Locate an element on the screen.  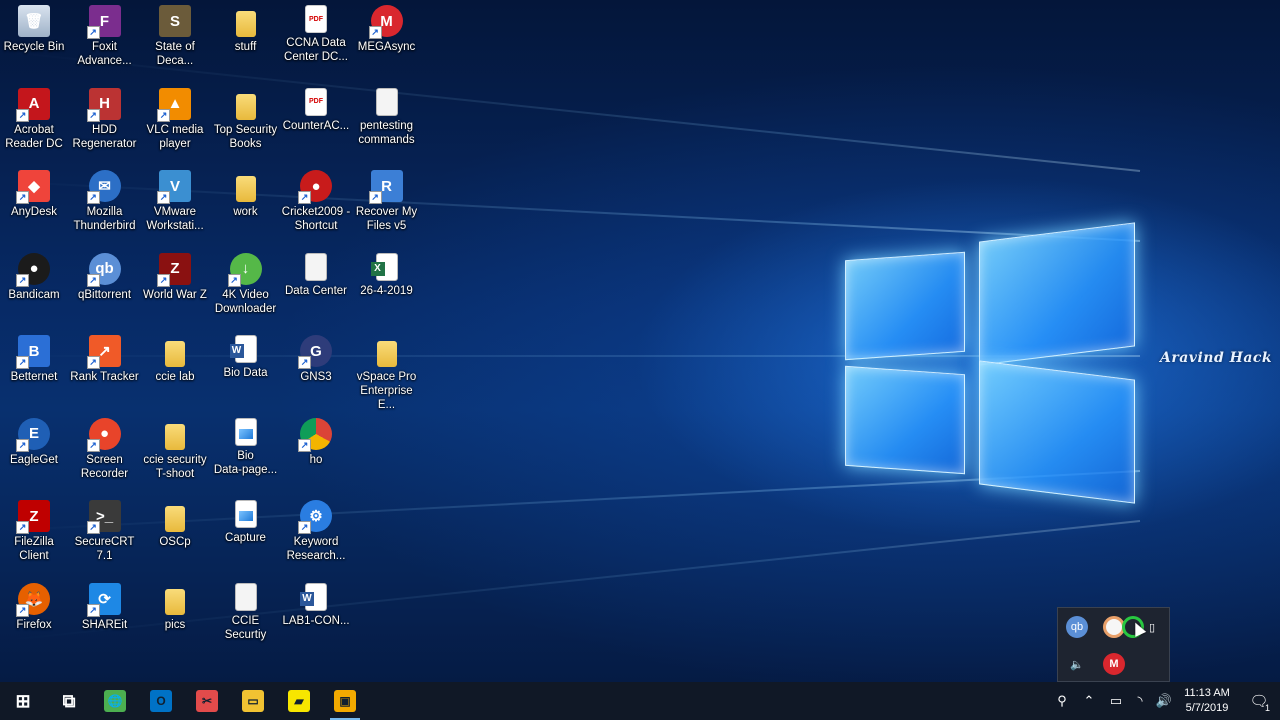
taskbar-globe-app-button: 🌐 is located at coordinates (115, 701).